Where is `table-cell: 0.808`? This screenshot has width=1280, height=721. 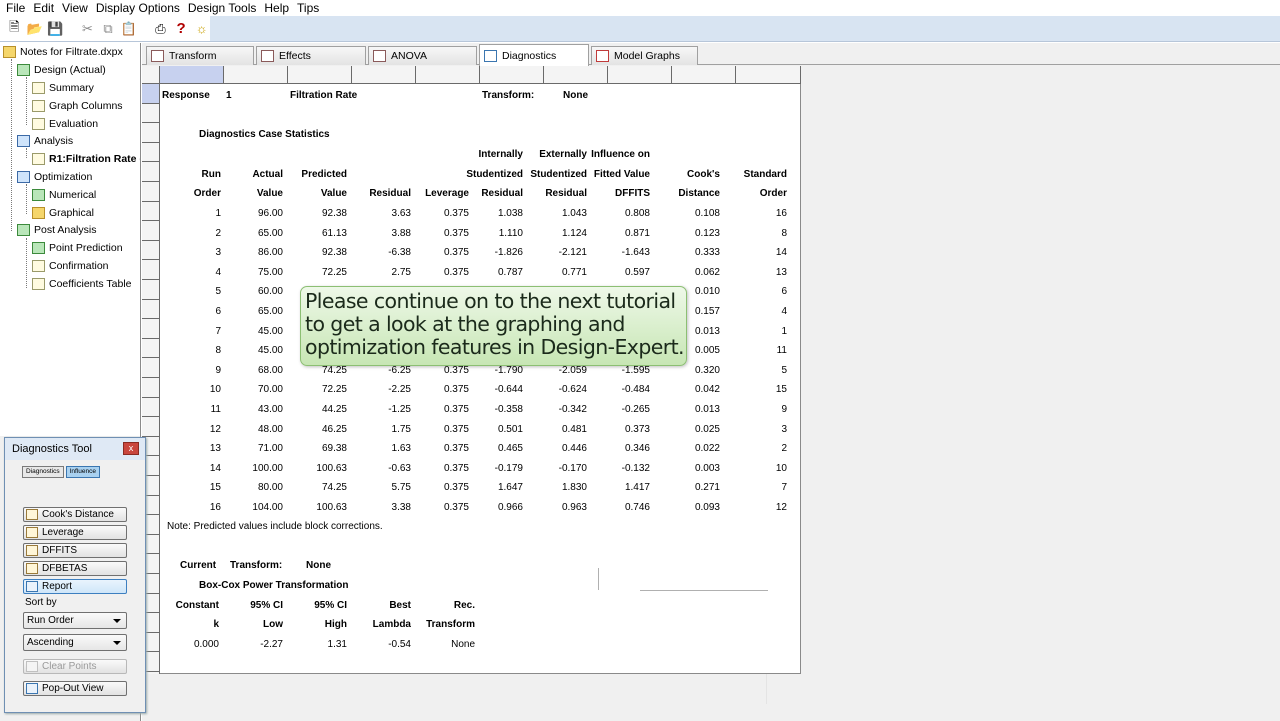
table-cell: 0.808 is located at coordinates (637, 213).